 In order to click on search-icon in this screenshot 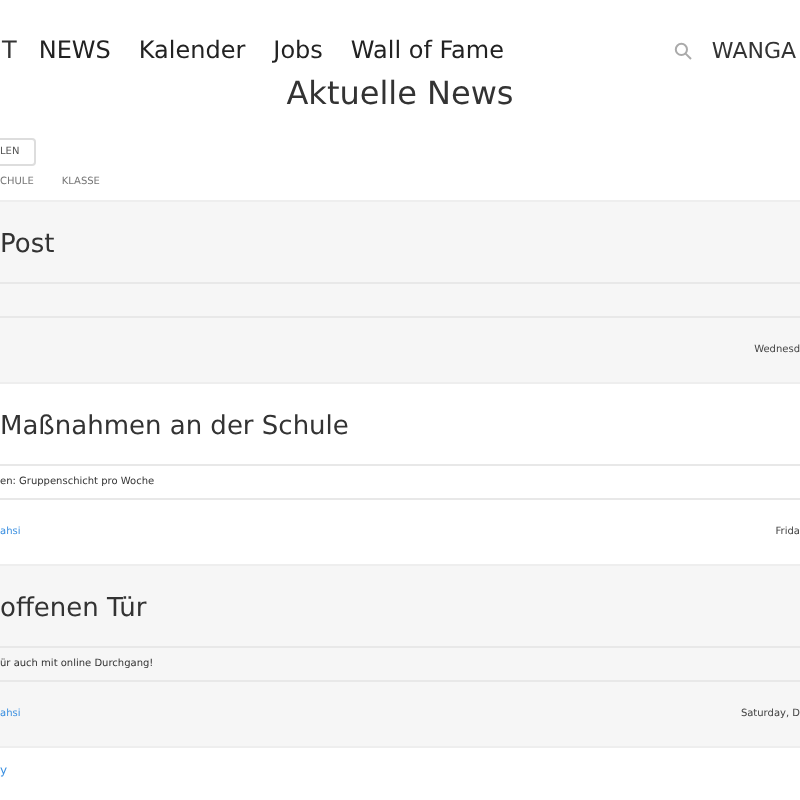, I will do `click(682, 50)`.